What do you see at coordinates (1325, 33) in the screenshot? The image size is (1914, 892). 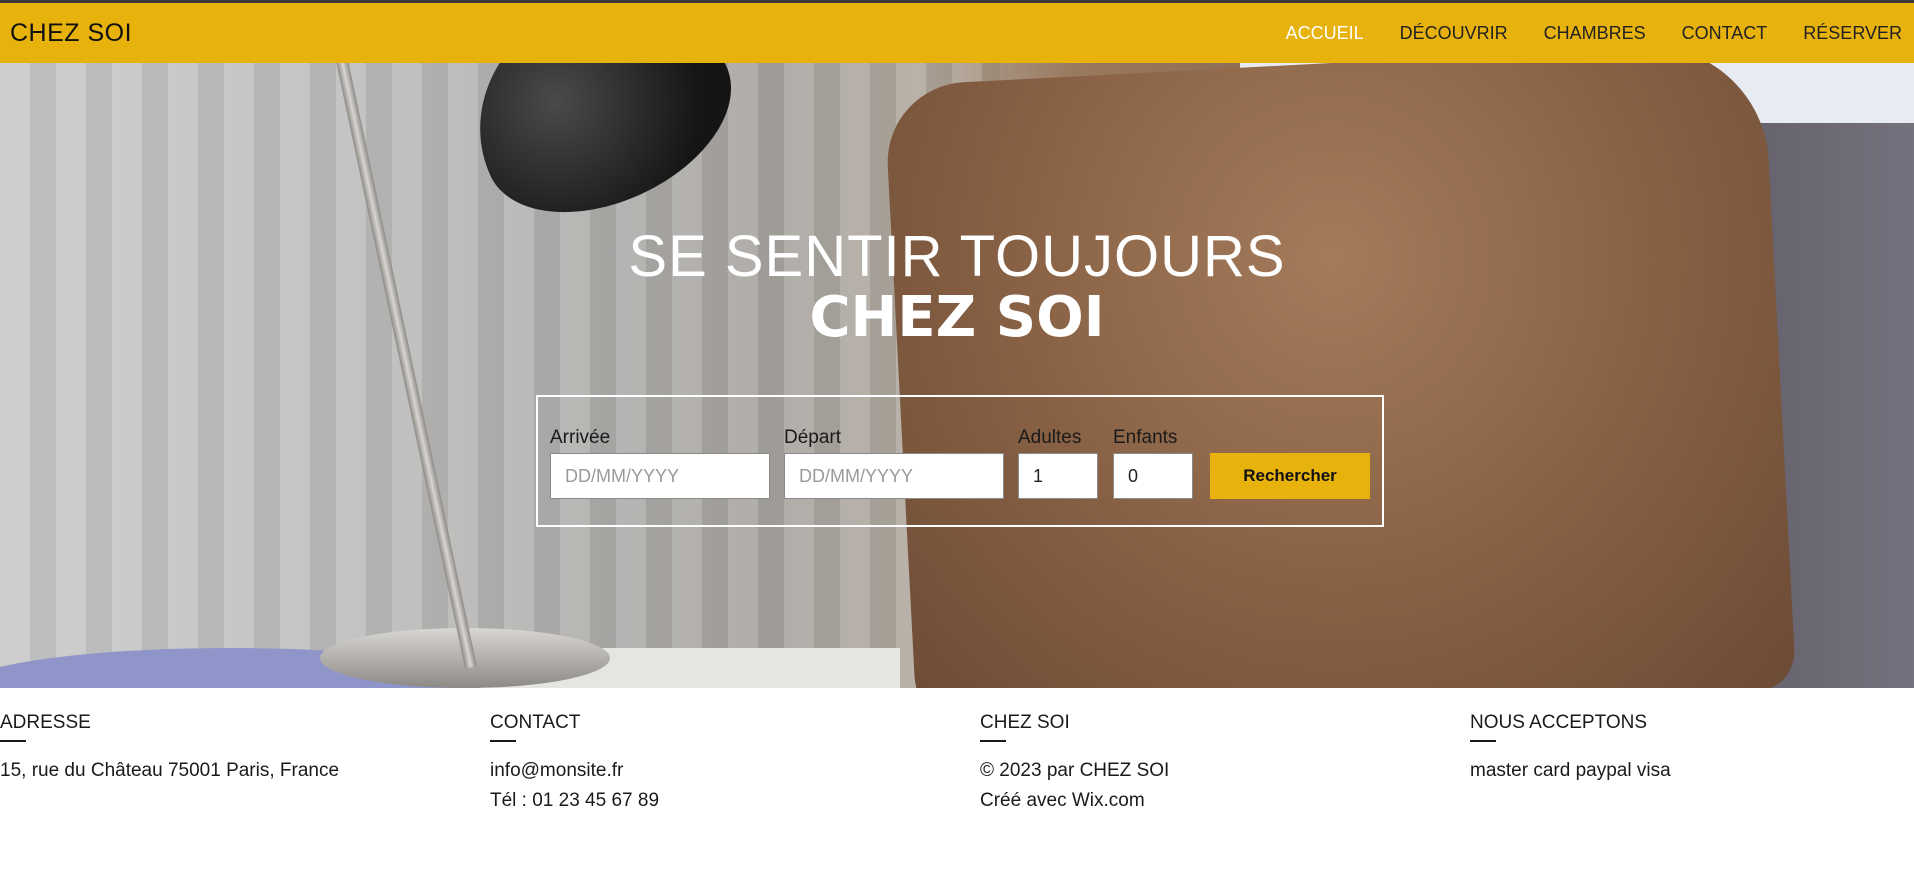 I see `nav-item-accueil: ACCUEIL` at bounding box center [1325, 33].